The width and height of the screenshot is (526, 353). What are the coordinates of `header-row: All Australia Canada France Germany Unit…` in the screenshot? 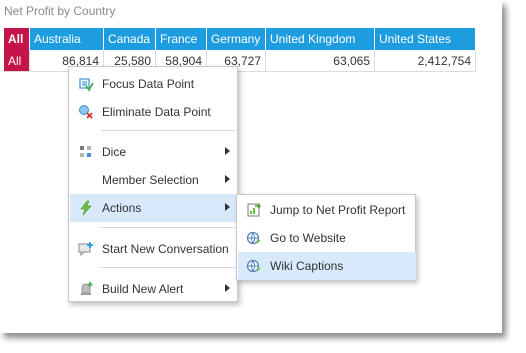 It's located at (240, 39).